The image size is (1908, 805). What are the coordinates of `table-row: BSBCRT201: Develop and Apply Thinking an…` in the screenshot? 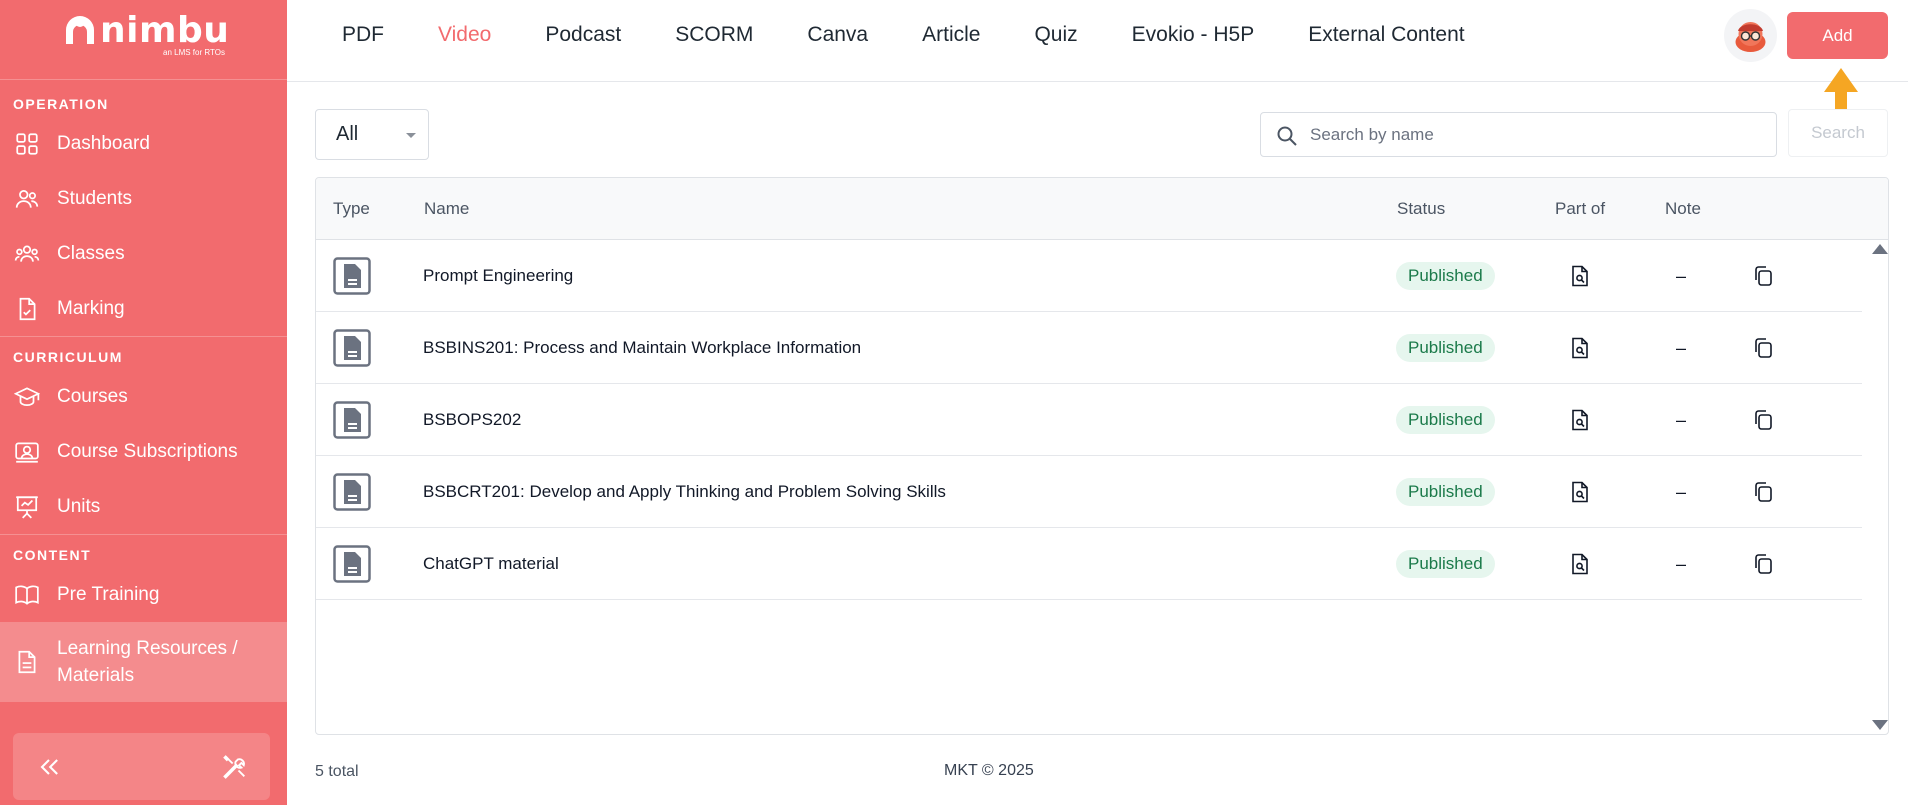 It's located at (1089, 492).